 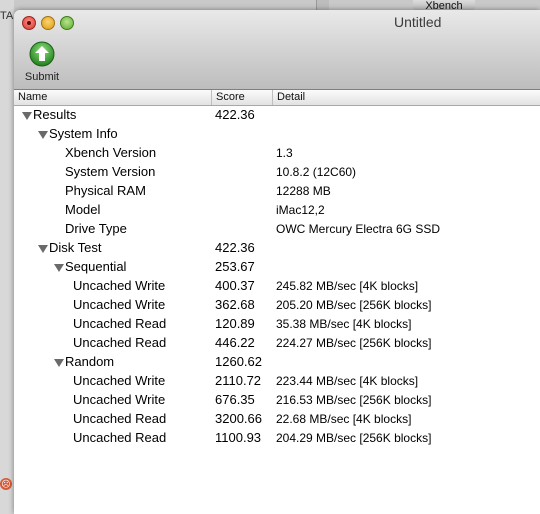 What do you see at coordinates (90, 361) in the screenshot?
I see `row-name: Random` at bounding box center [90, 361].